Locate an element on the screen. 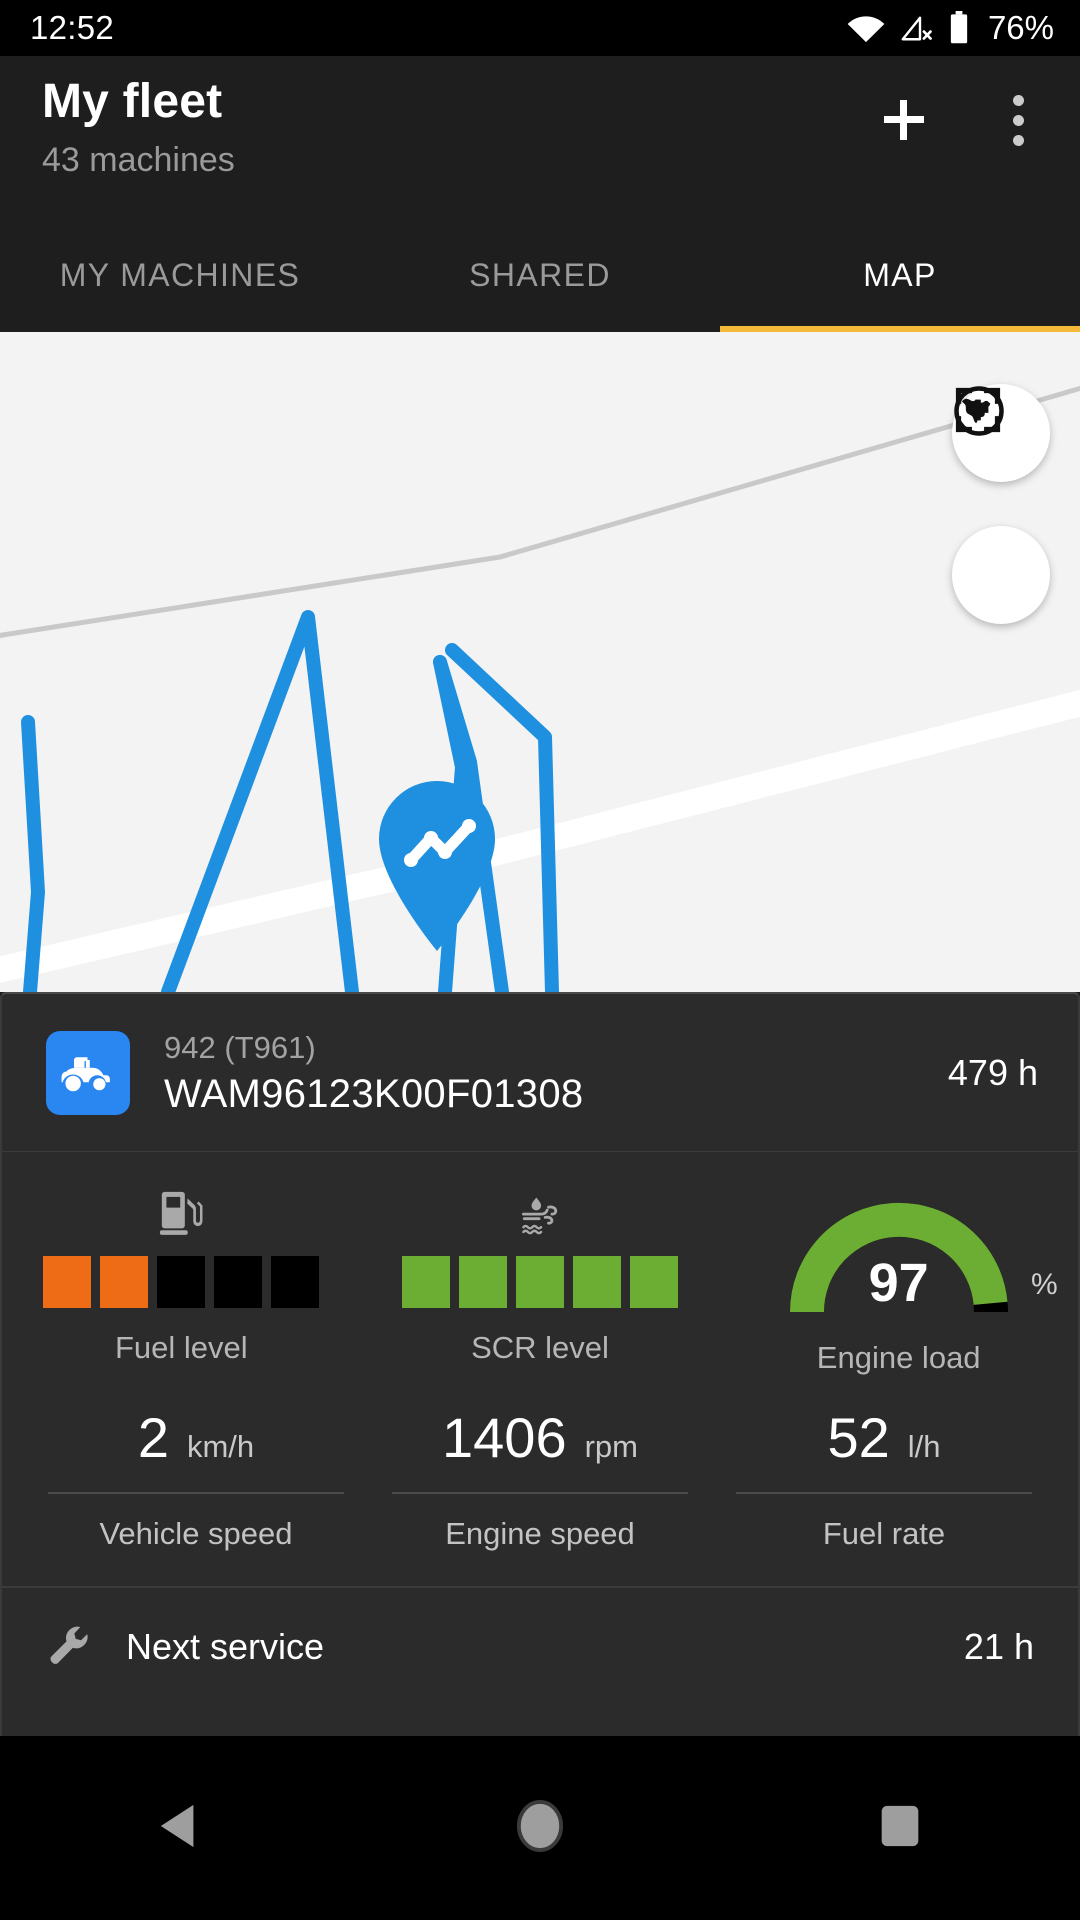 This screenshot has height=1920, width=1080. back-triangle-icon is located at coordinates (180, 1828).